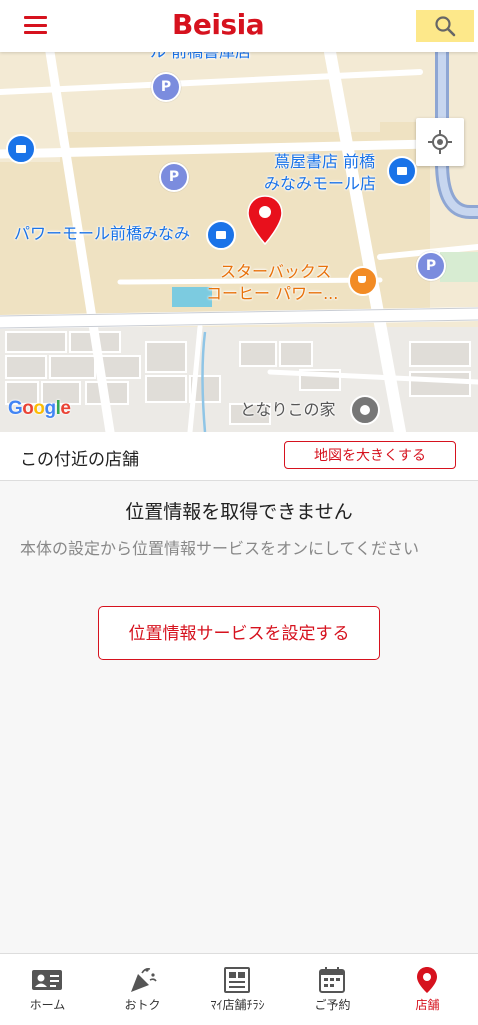 This screenshot has height=1025, width=478. I want to click on my-location-button, so click(440, 142).